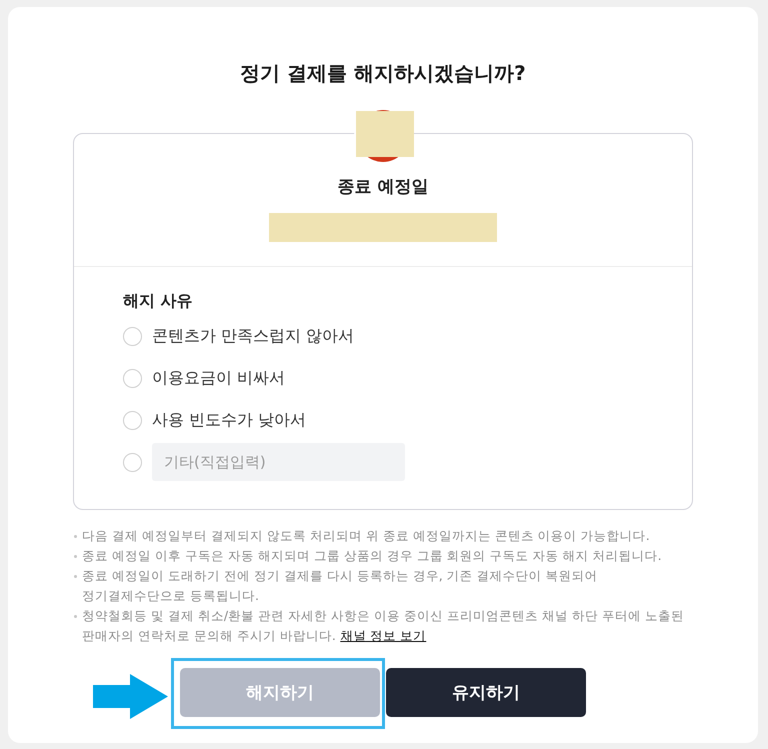 This screenshot has width=768, height=749. I want to click on note-text: 종료 예정일이 도래하기 전에 정기 결제를 다시 등록하는 경우, 기존 결제수단이 복원되어 정기결제수단으로 등록됩니다., so click(340, 586).